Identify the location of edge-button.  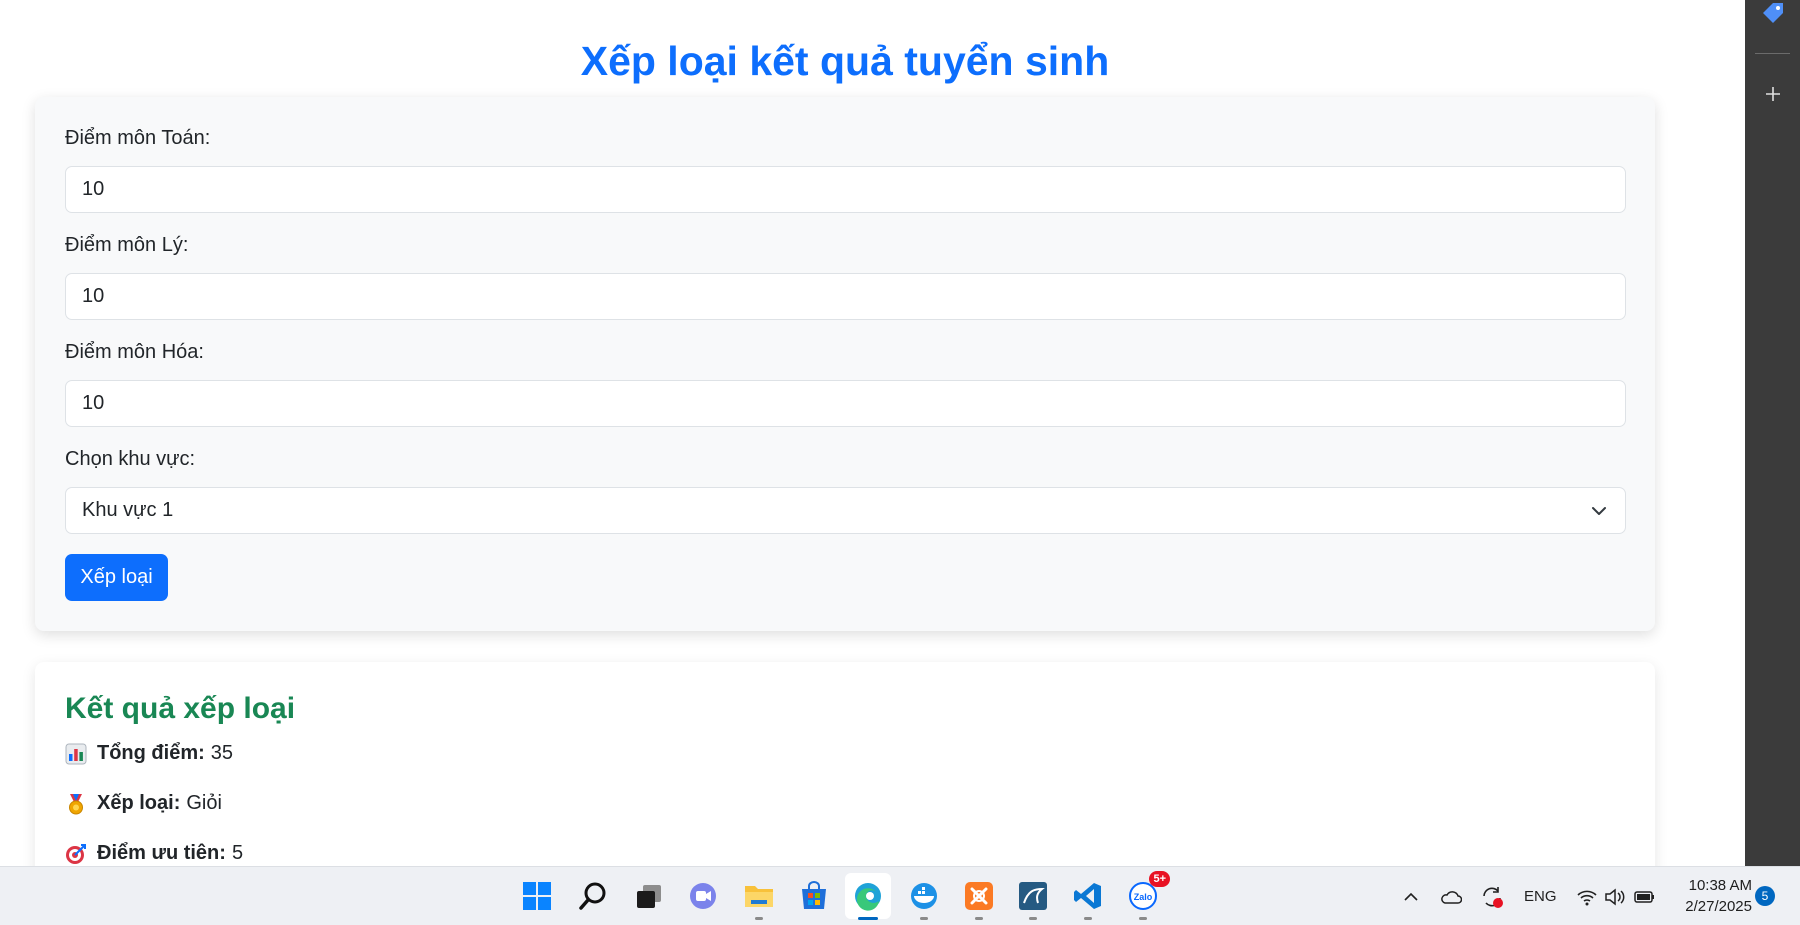
(868, 896).